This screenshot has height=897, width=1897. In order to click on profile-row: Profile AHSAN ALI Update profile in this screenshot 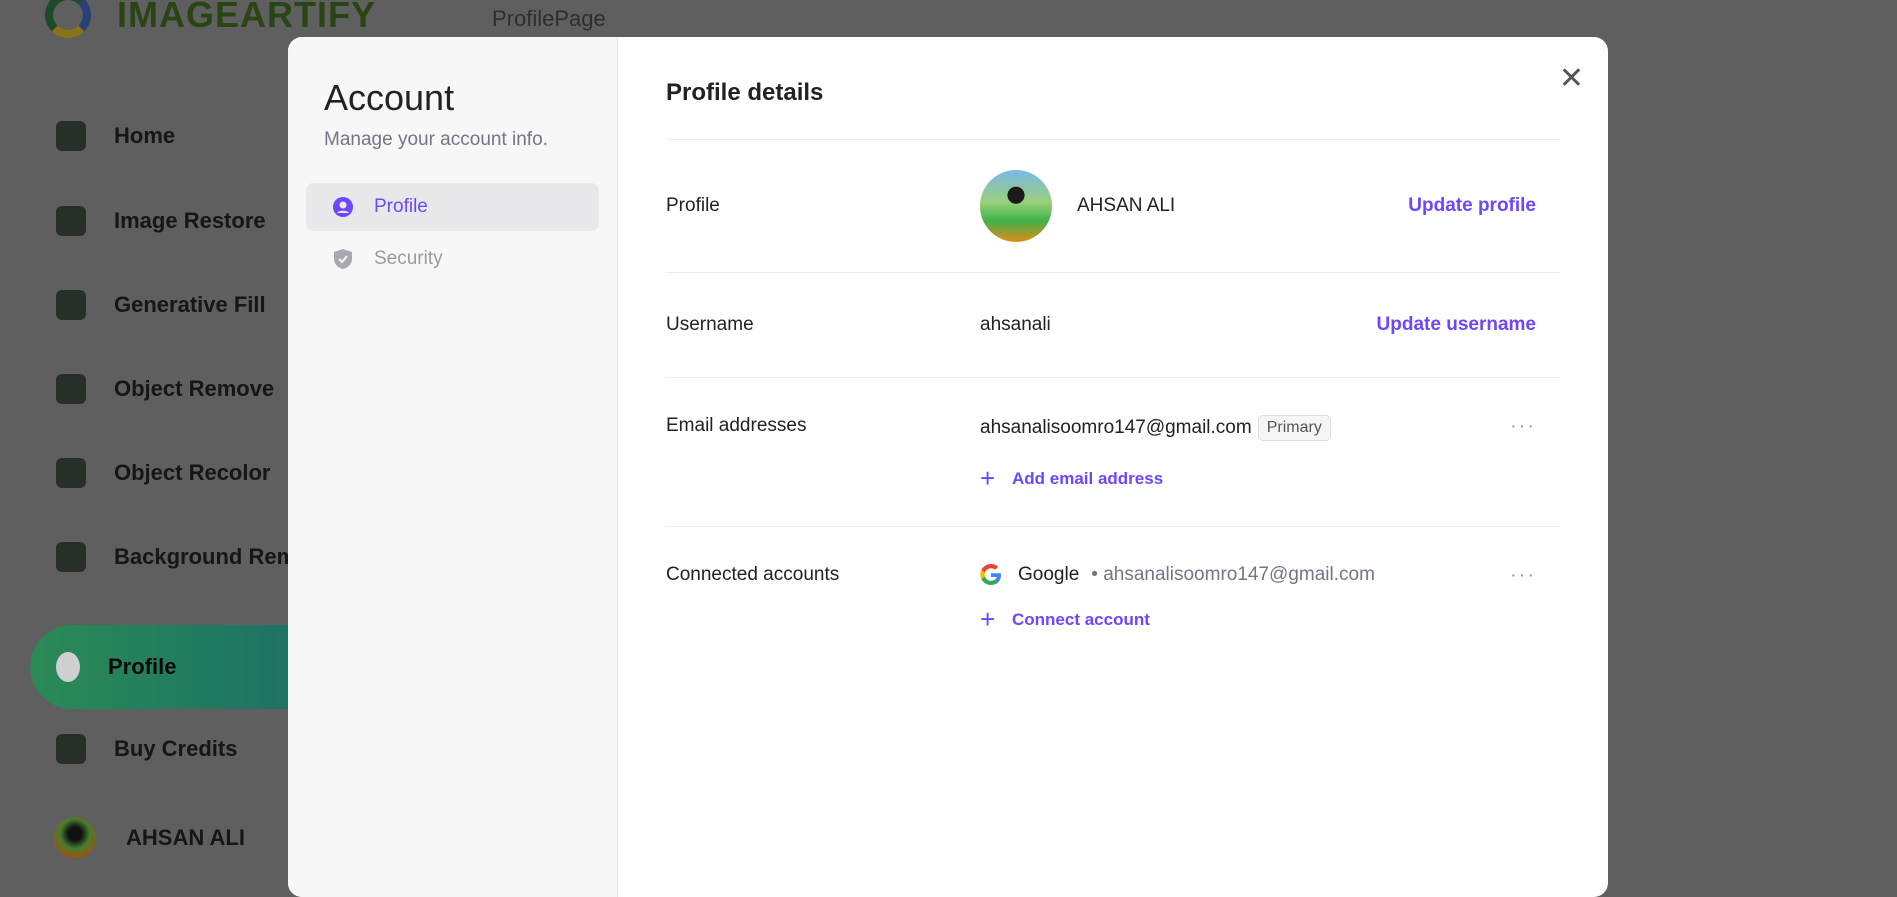, I will do `click(1113, 206)`.